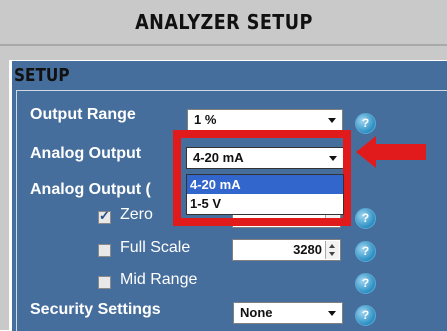 Image resolution: width=447 pixels, height=331 pixels. I want to click on dropdown-option: 1-5 V, so click(265, 203).